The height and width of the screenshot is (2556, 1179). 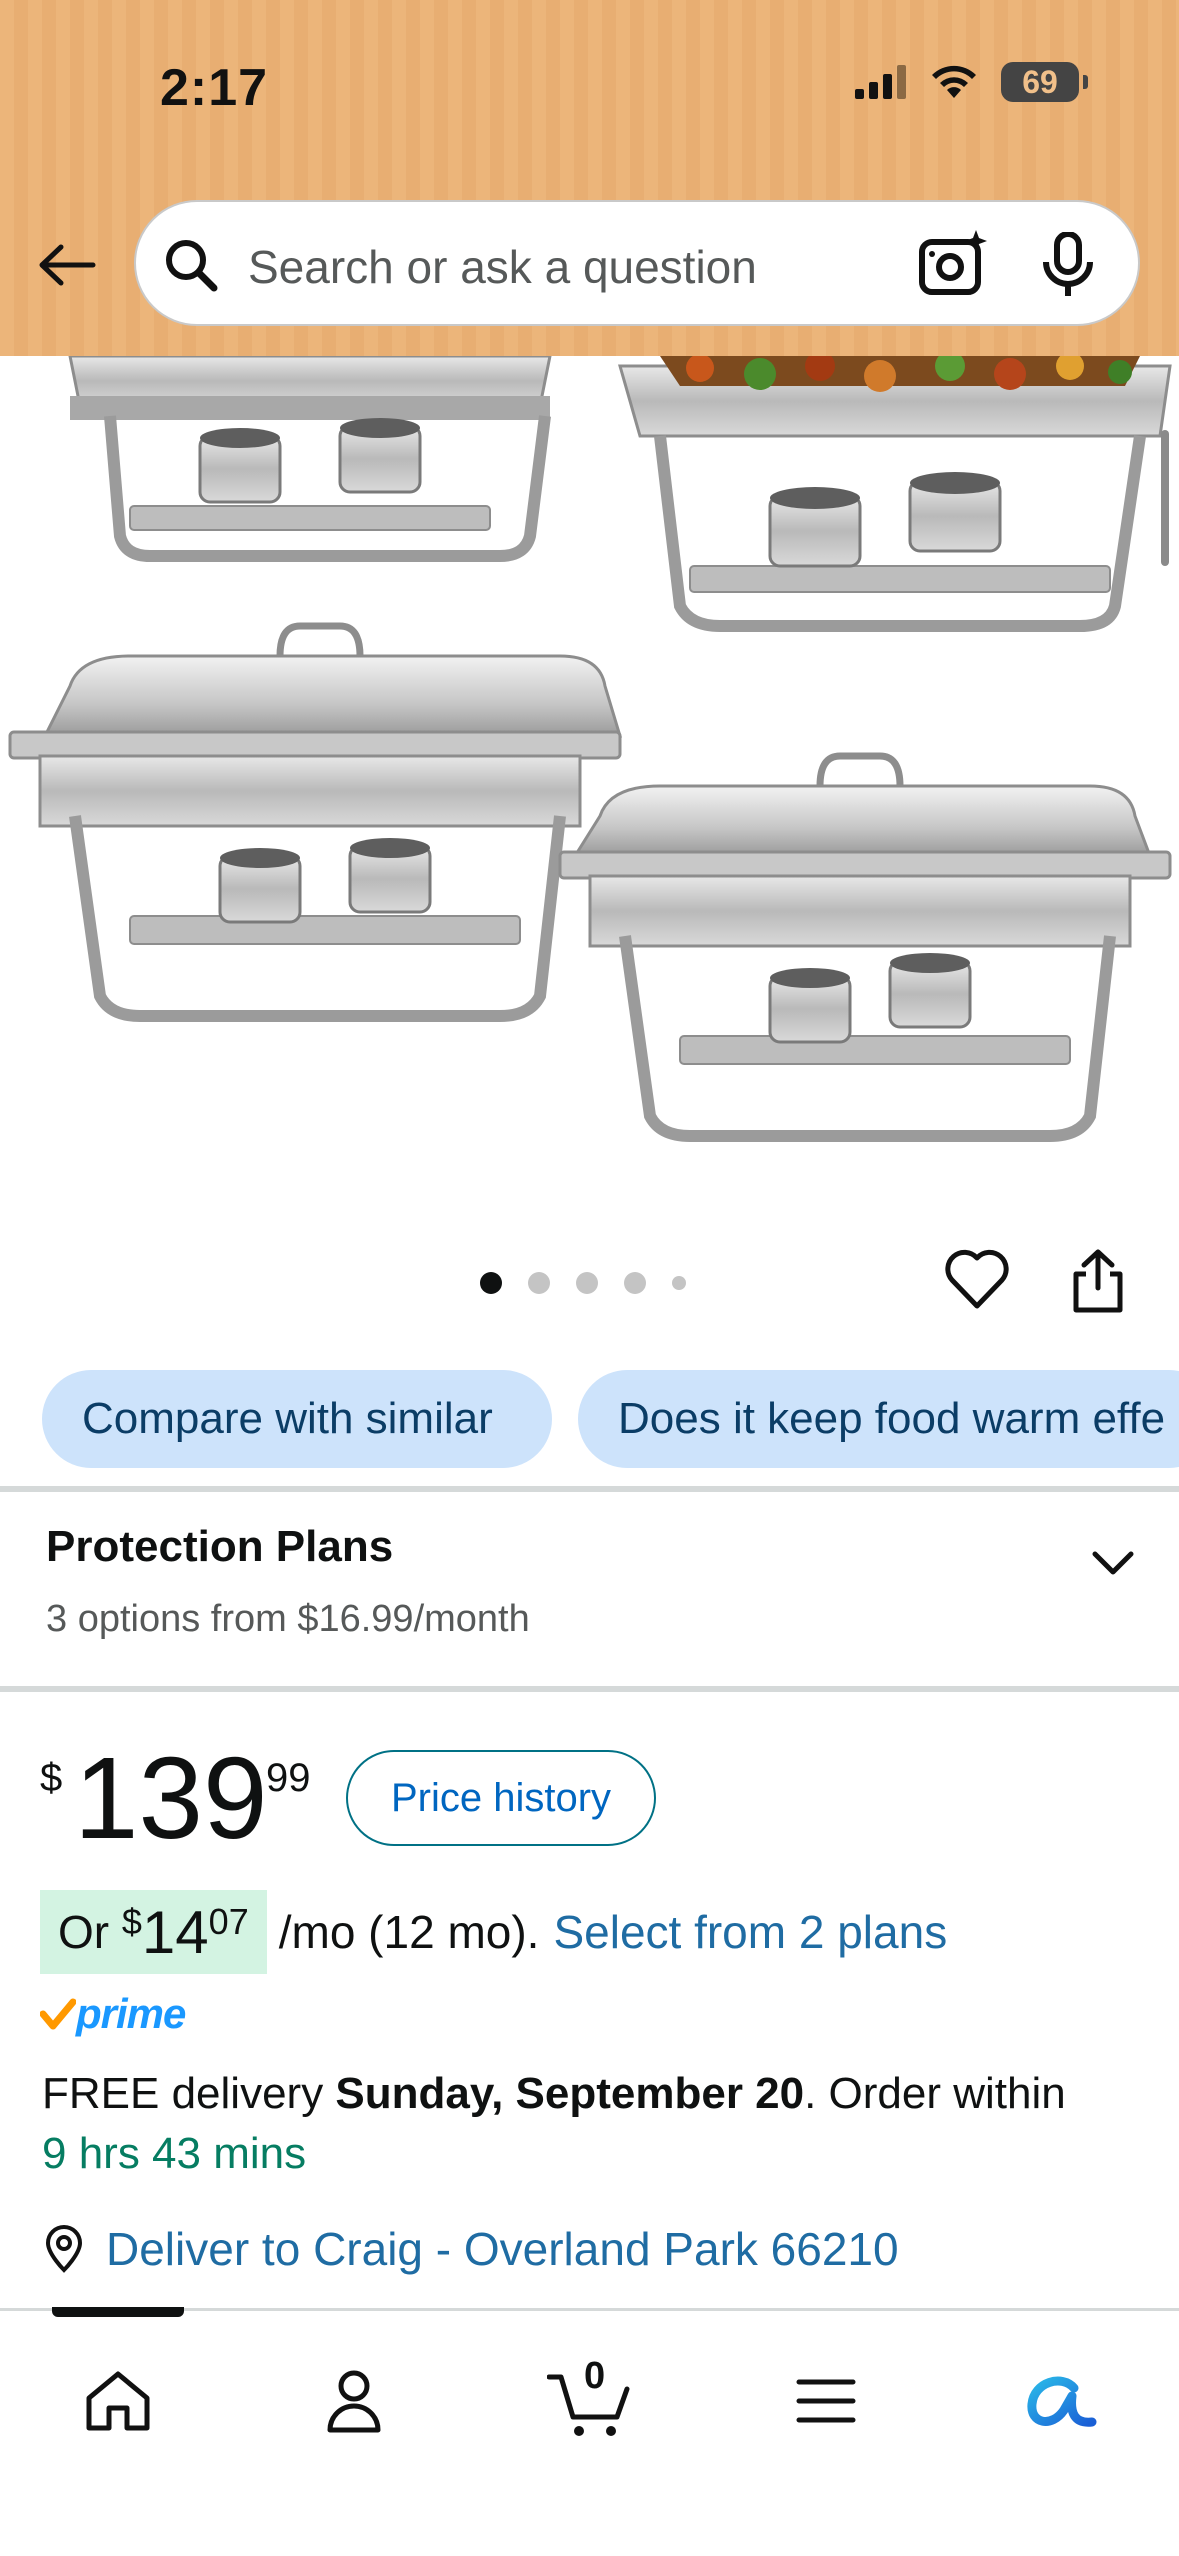 I want to click on search-bar: Search or ask a question, so click(x=637, y=263).